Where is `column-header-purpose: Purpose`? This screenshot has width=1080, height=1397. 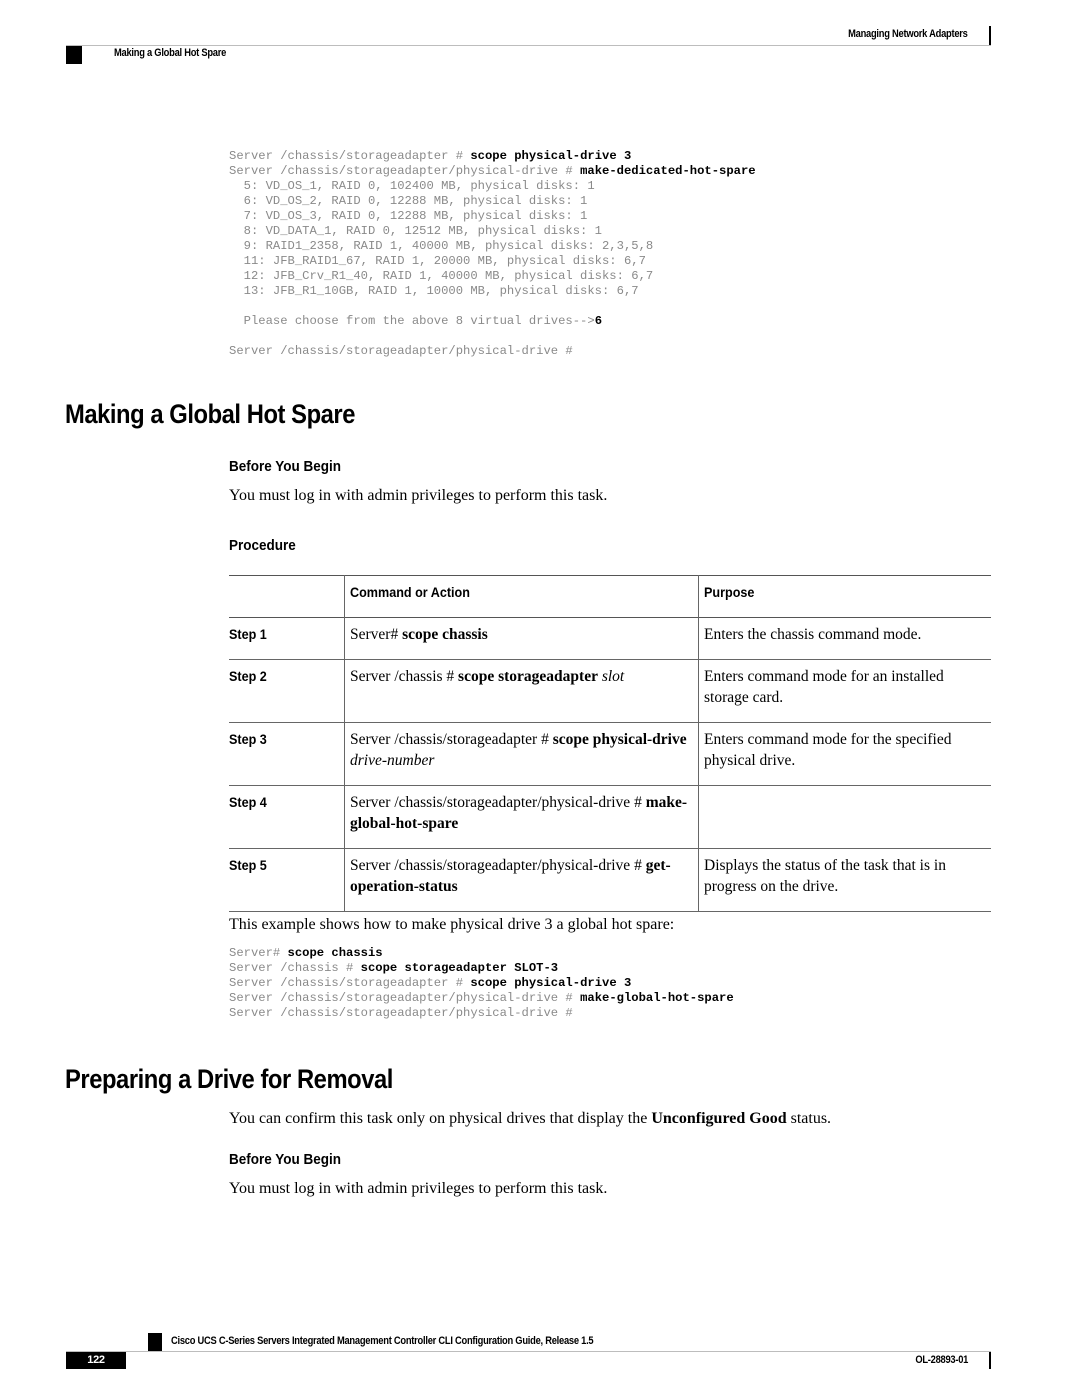
column-header-purpose: Purpose is located at coordinates (844, 596).